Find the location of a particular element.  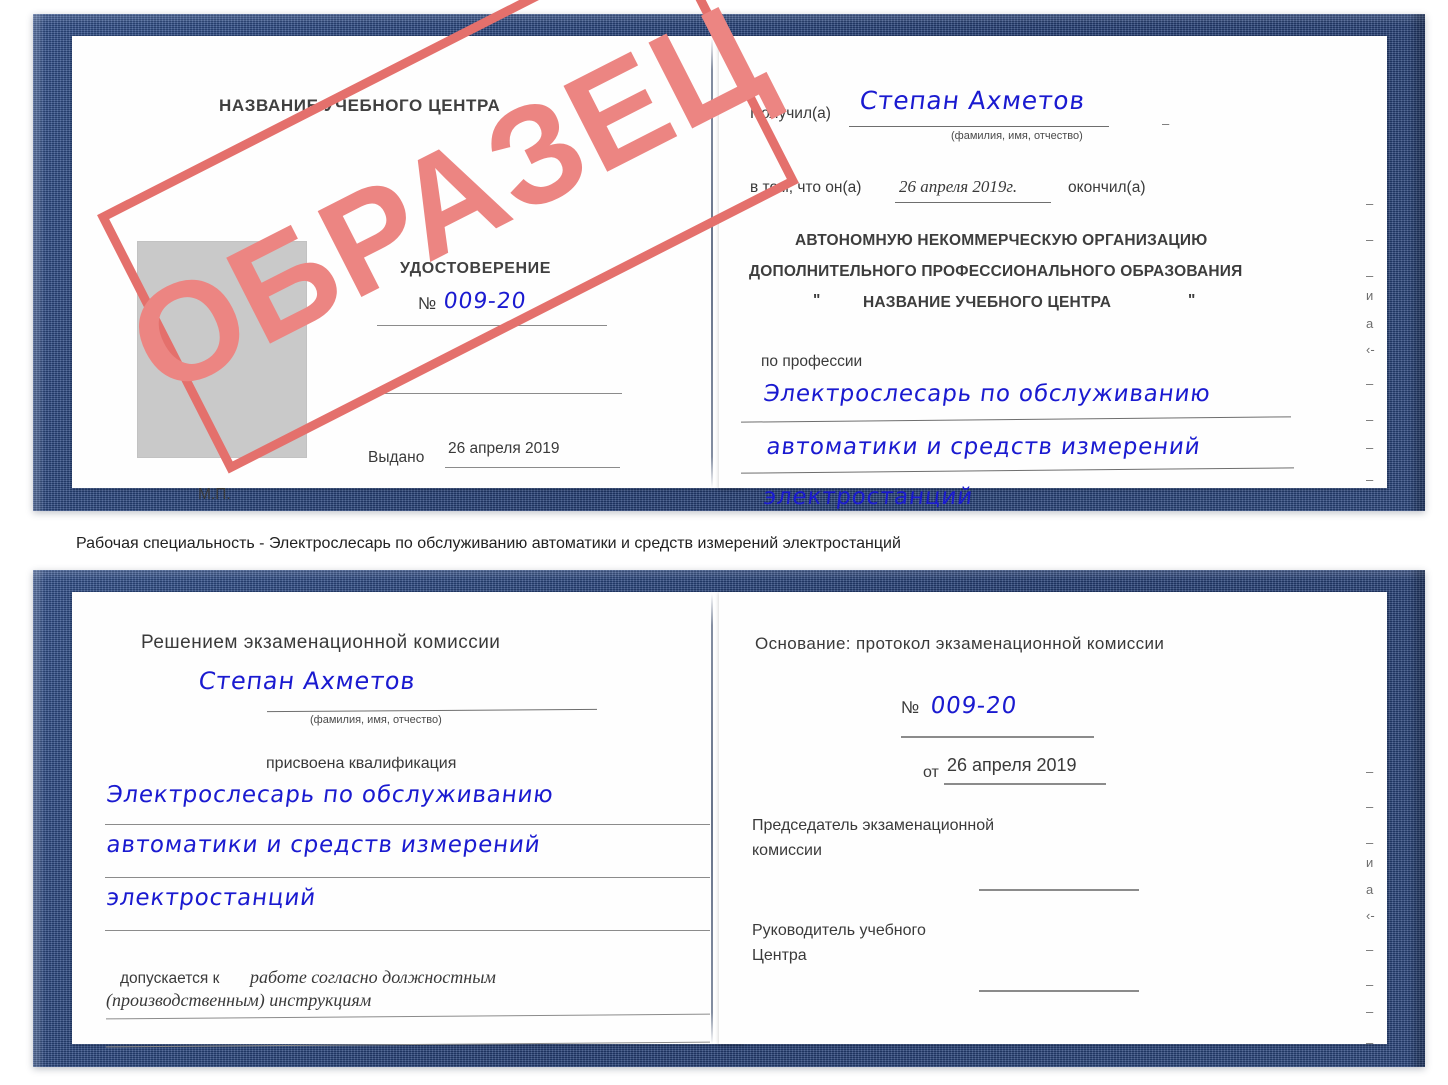

edge-bleed-2: – is located at coordinates (1370, 275).